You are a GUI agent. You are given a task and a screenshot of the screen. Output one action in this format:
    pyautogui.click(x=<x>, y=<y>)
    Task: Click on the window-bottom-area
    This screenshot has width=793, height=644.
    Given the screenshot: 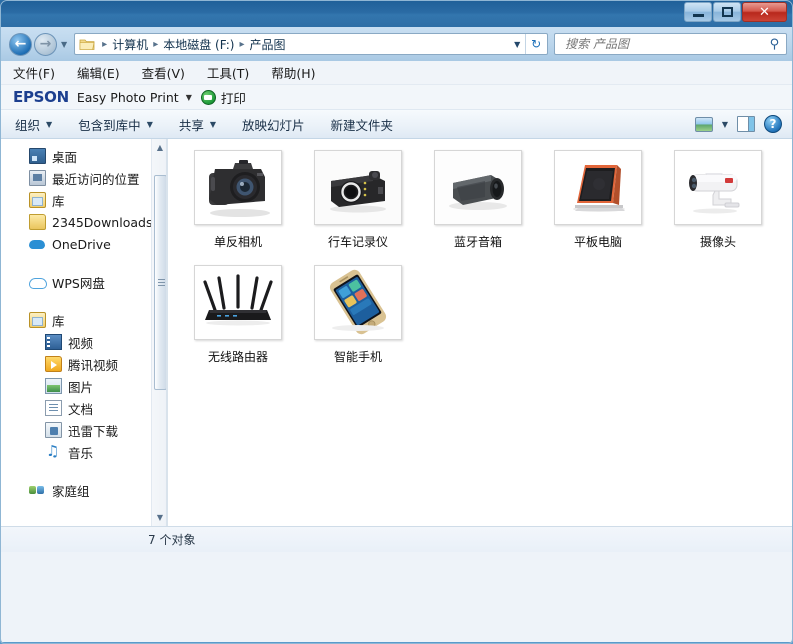 What is the action you would take?
    pyautogui.click(x=396, y=597)
    